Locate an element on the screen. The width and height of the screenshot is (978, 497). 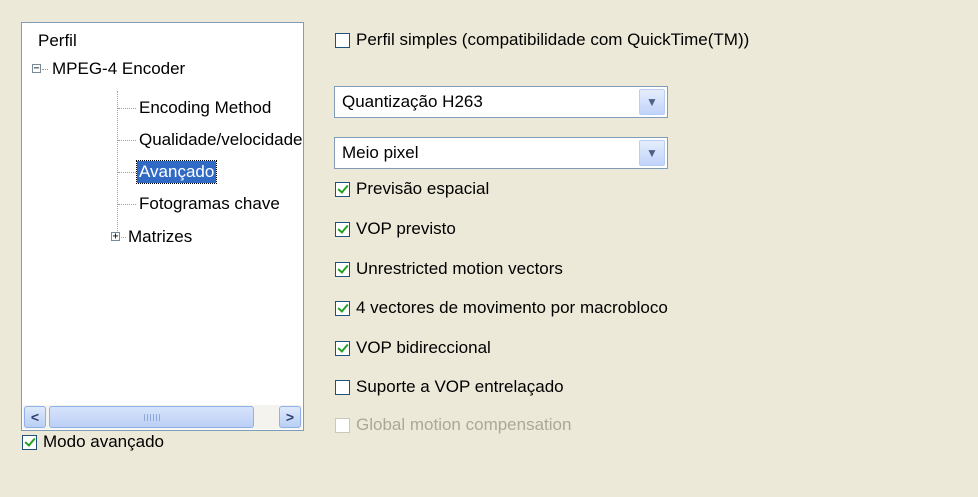
interlaced-vop-checkbox: Suporte a VOP entrelaçado is located at coordinates (449, 387).